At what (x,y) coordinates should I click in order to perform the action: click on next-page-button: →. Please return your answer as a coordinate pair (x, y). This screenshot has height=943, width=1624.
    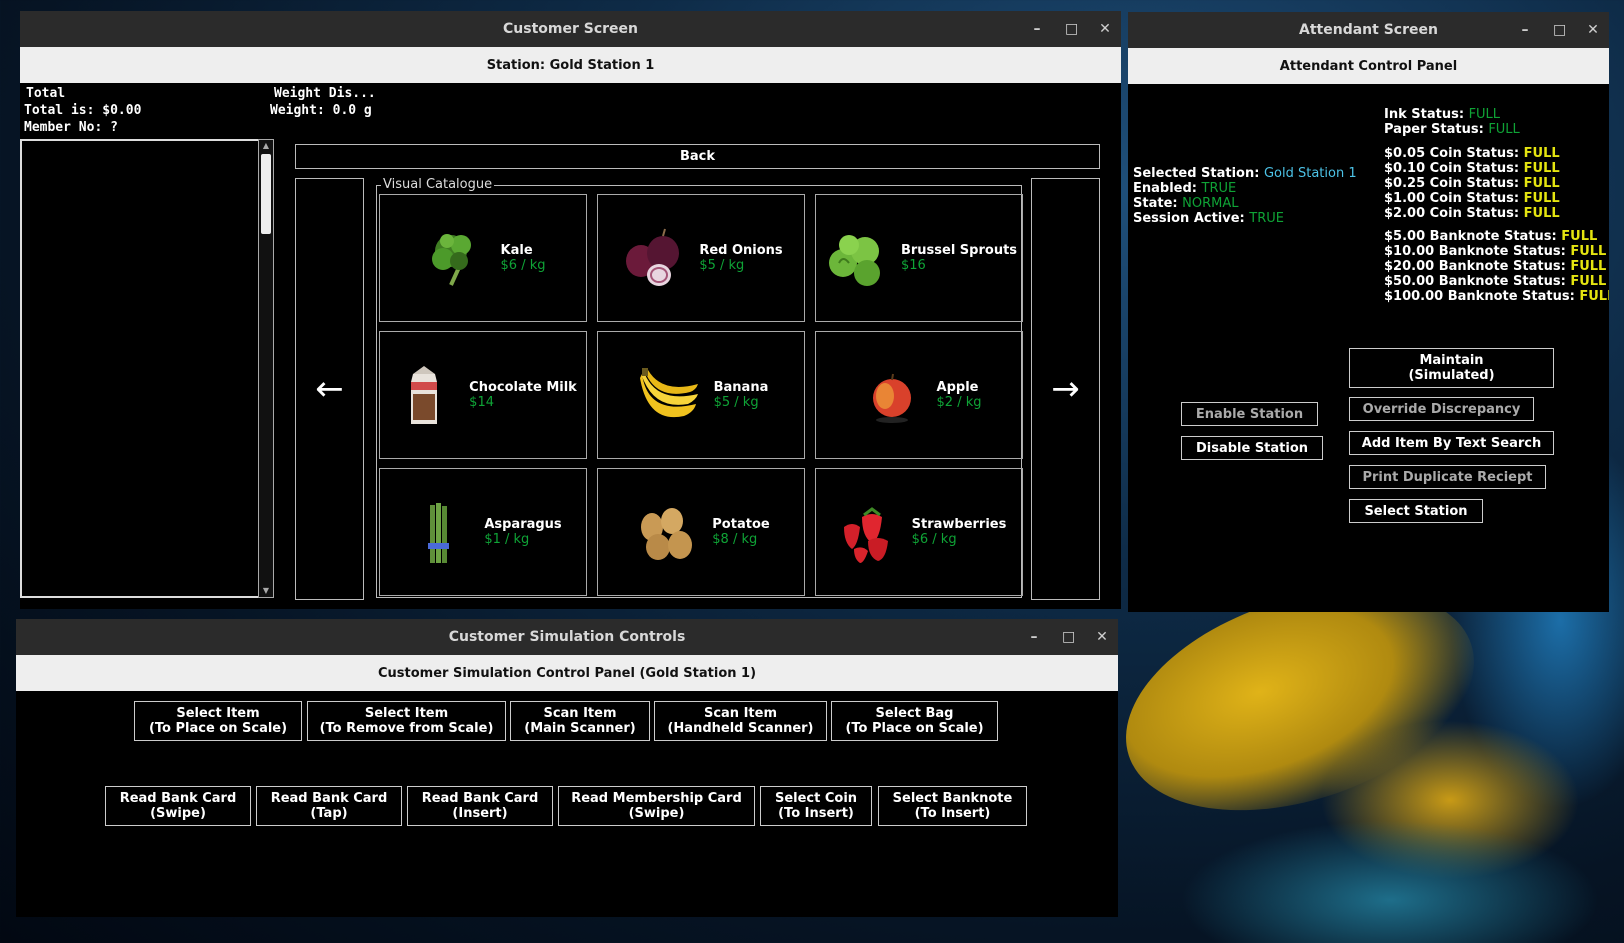
    Looking at the image, I should click on (1065, 389).